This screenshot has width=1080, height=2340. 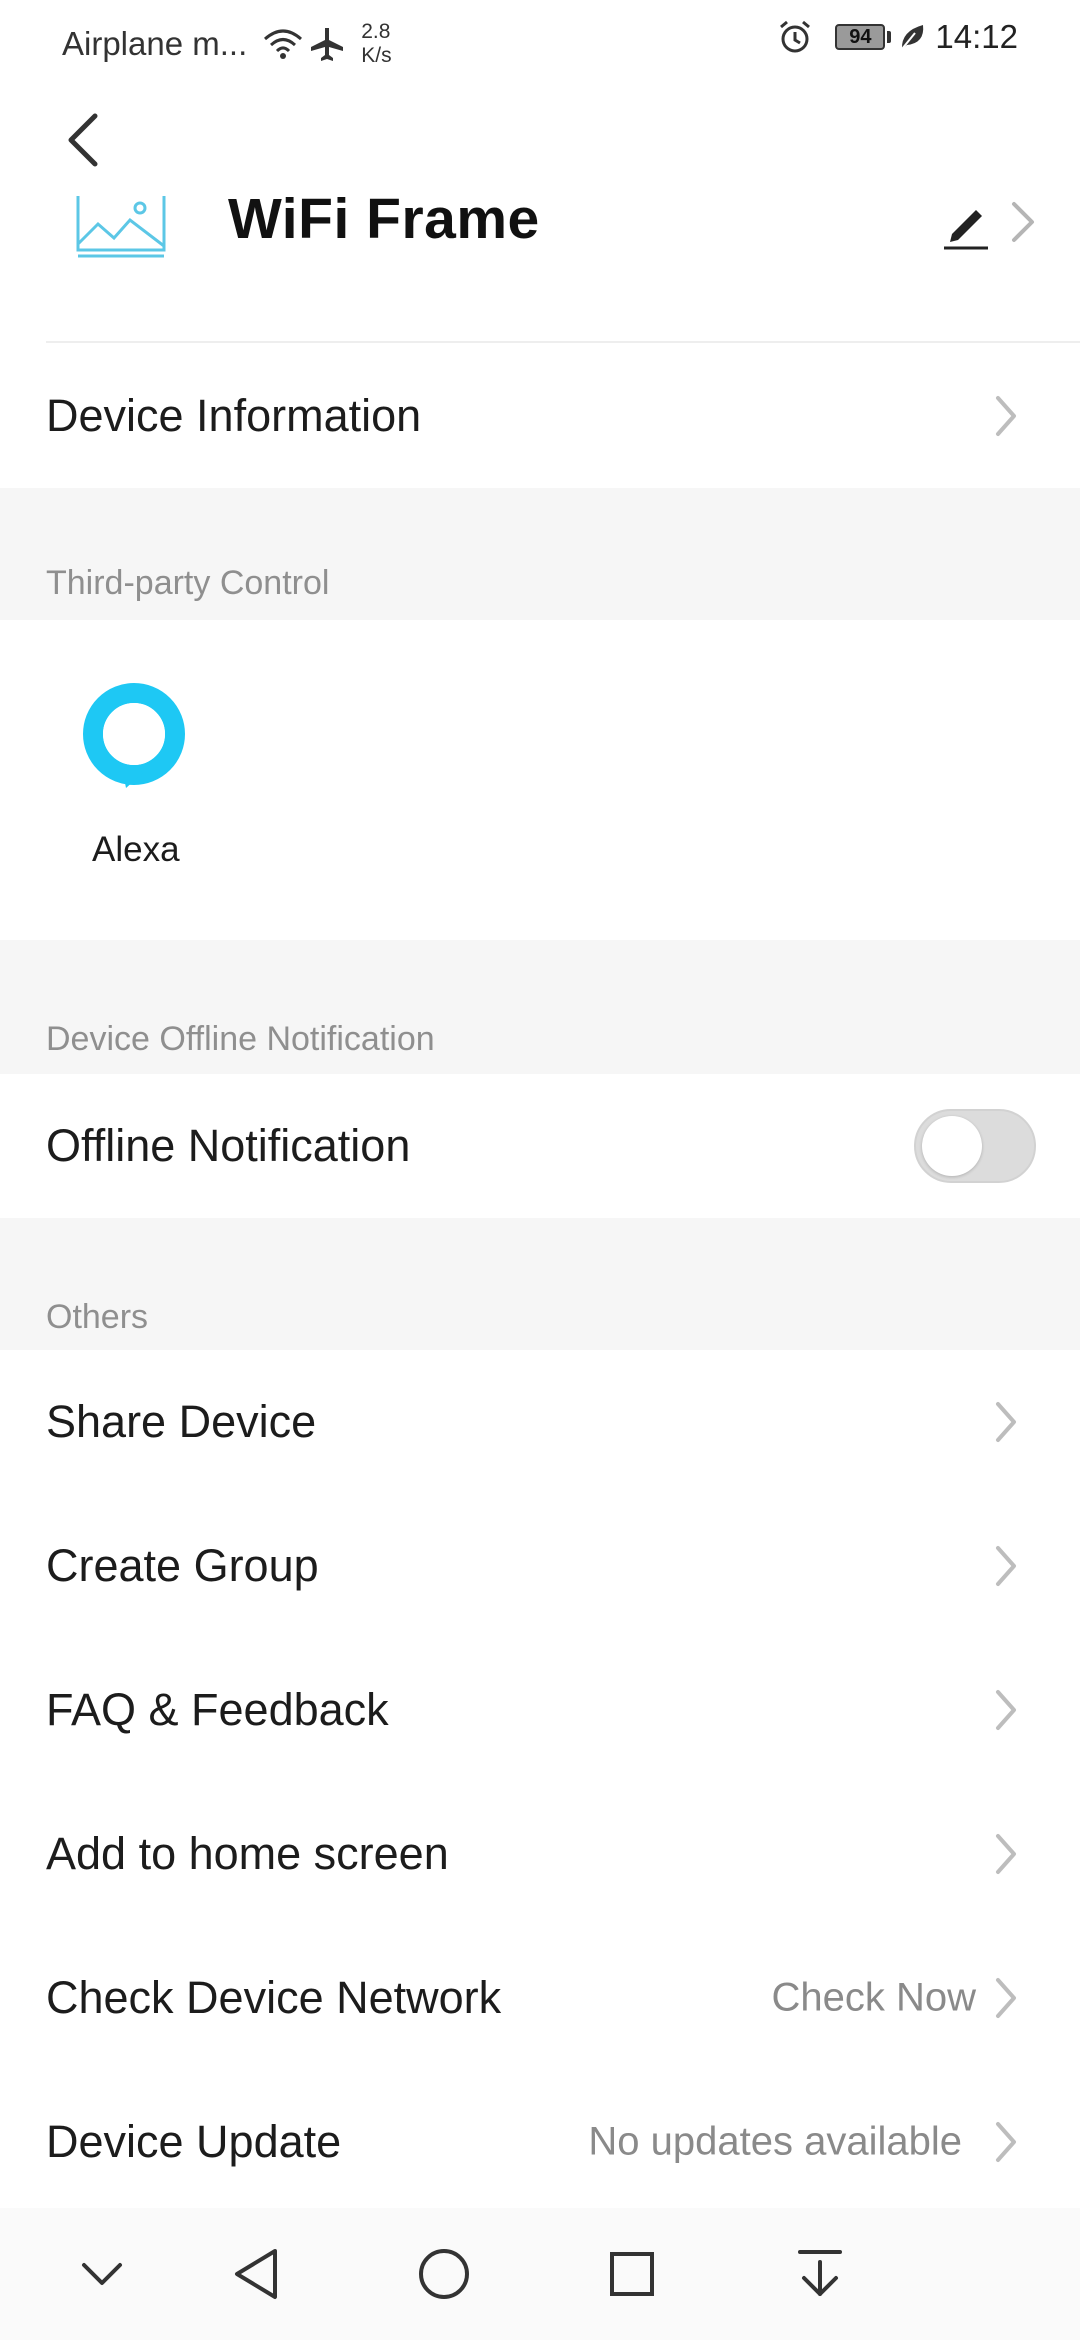 I want to click on toggle-knob, so click(x=952, y=1146).